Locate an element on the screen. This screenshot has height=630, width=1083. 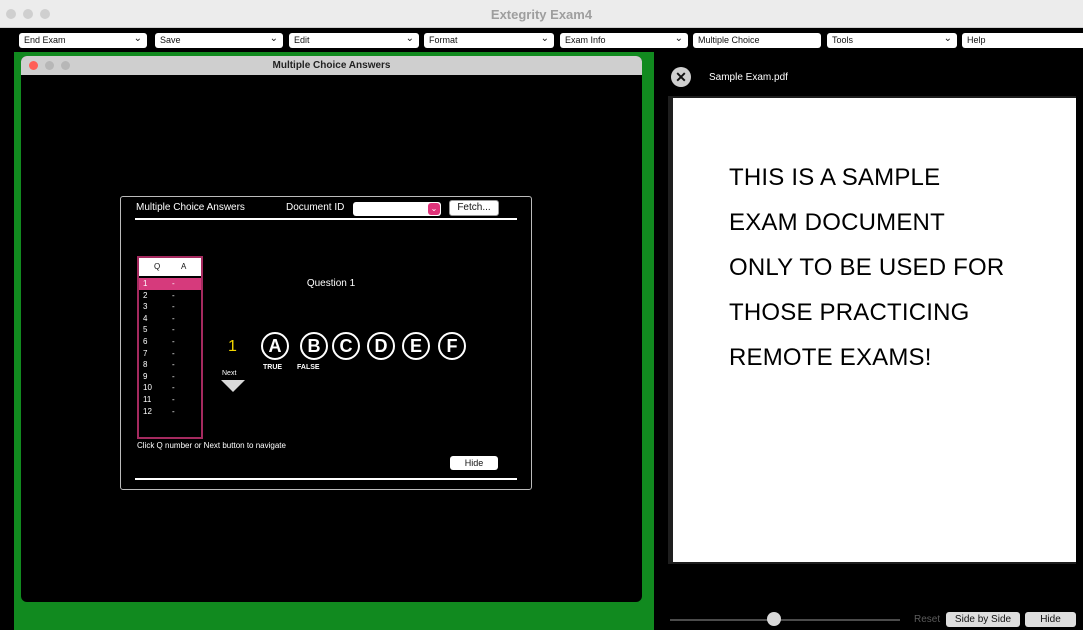
choice-f-button: F is located at coordinates (452, 346).